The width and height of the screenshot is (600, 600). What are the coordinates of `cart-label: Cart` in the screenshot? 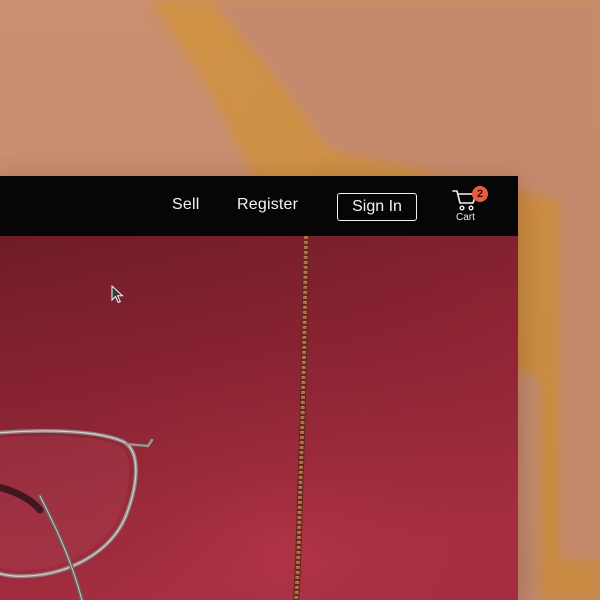 It's located at (465, 217).